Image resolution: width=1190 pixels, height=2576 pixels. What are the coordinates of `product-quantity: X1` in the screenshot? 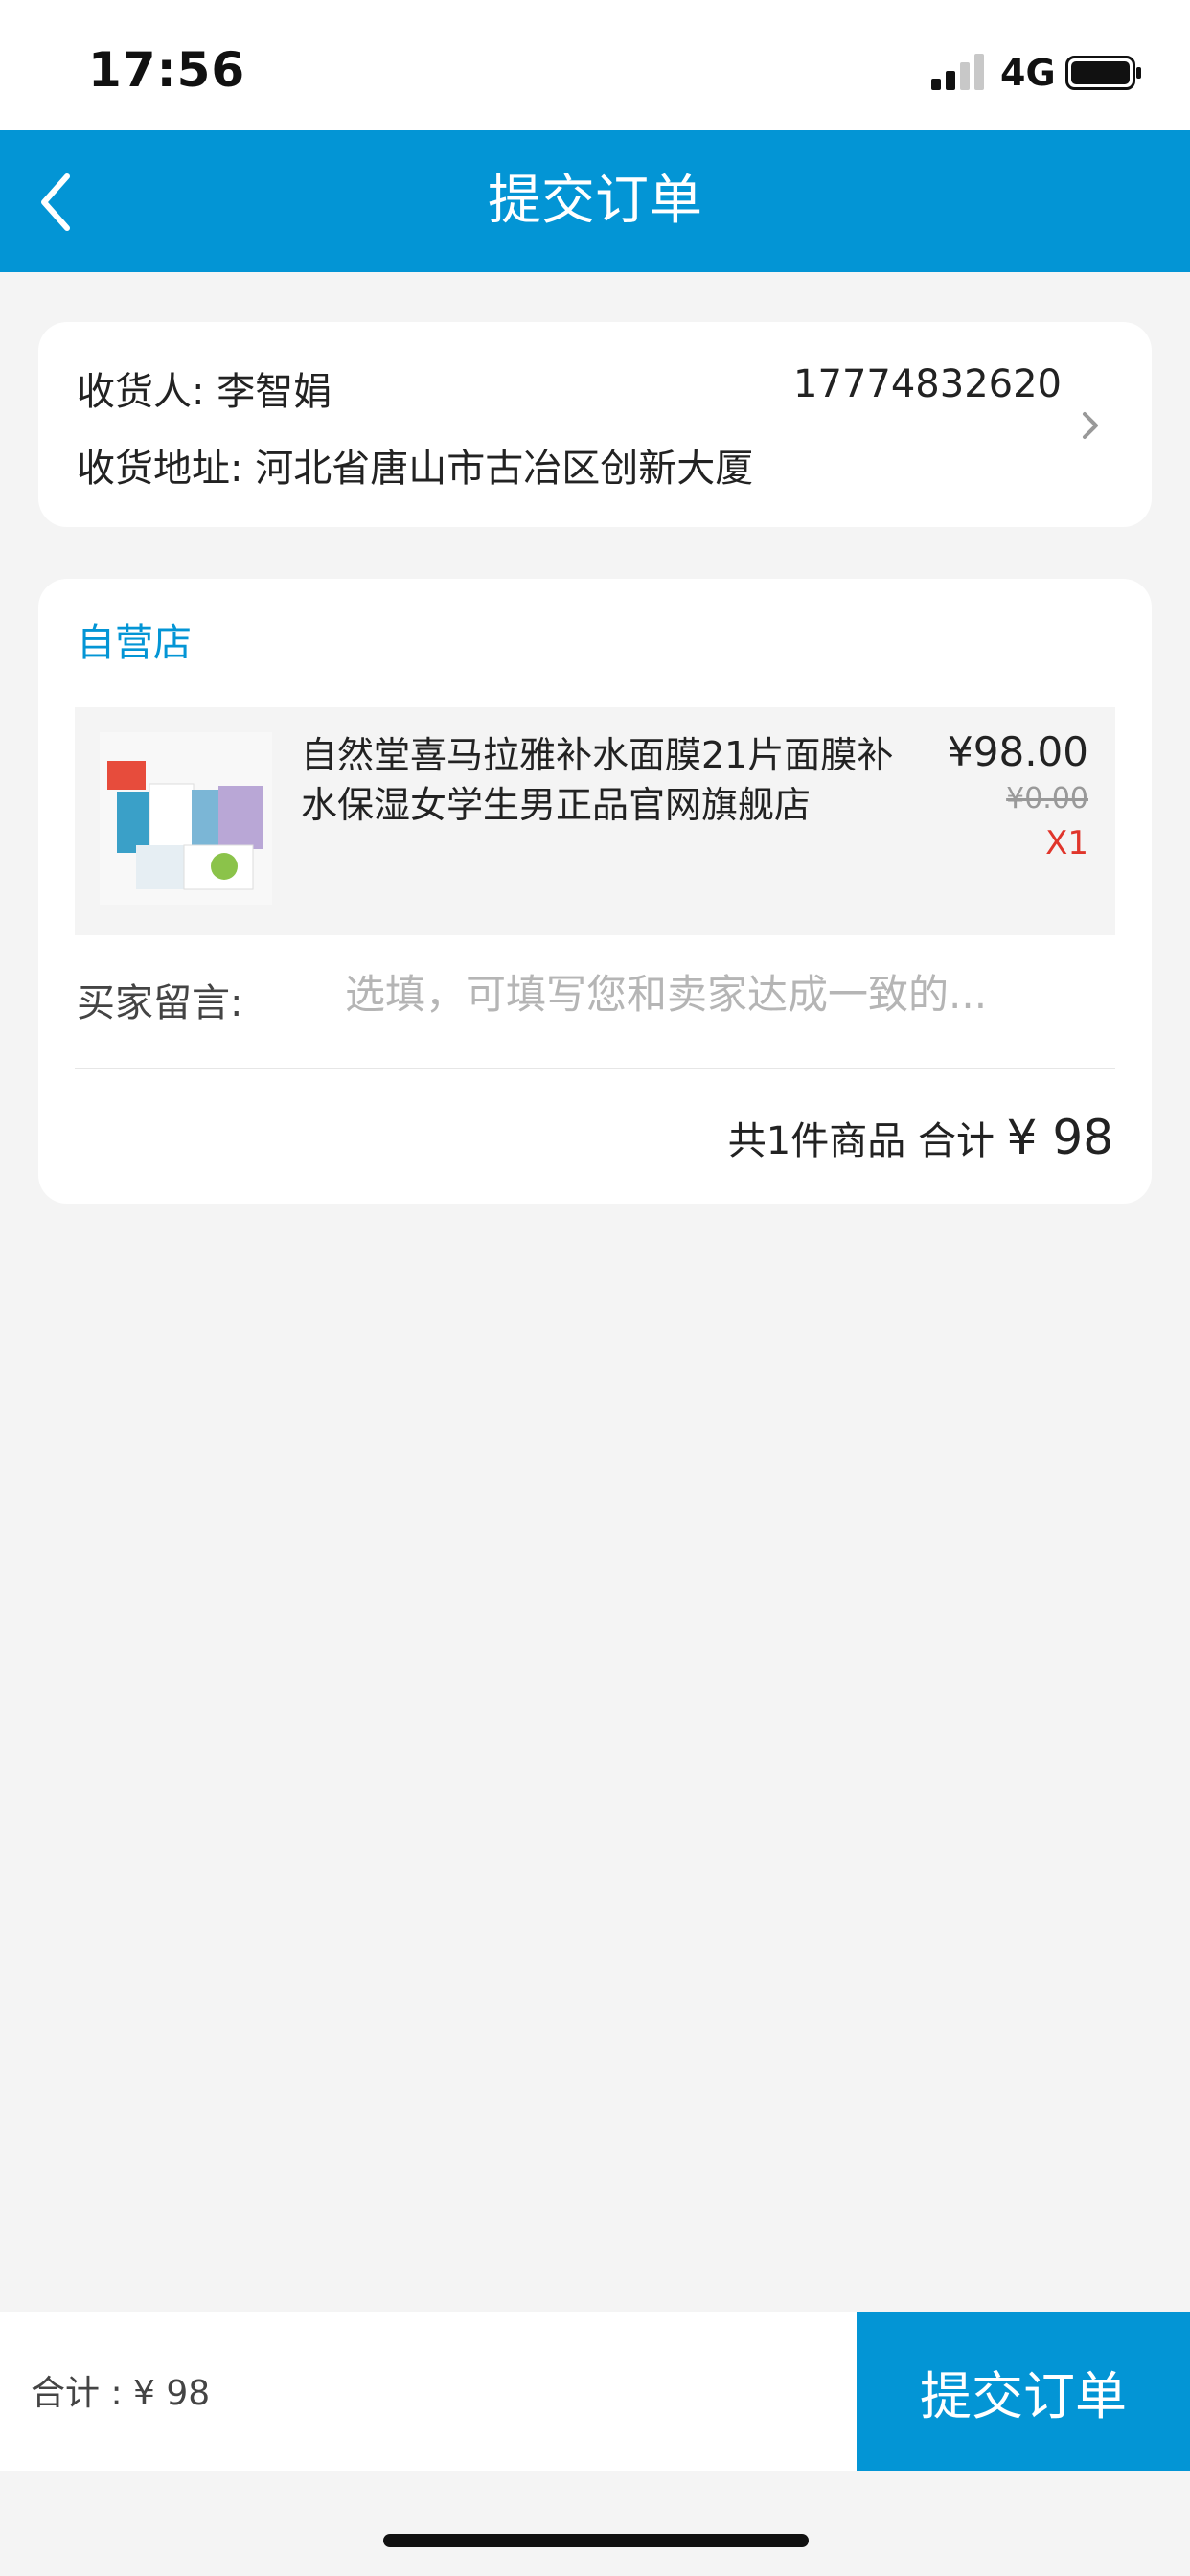 It's located at (1067, 843).